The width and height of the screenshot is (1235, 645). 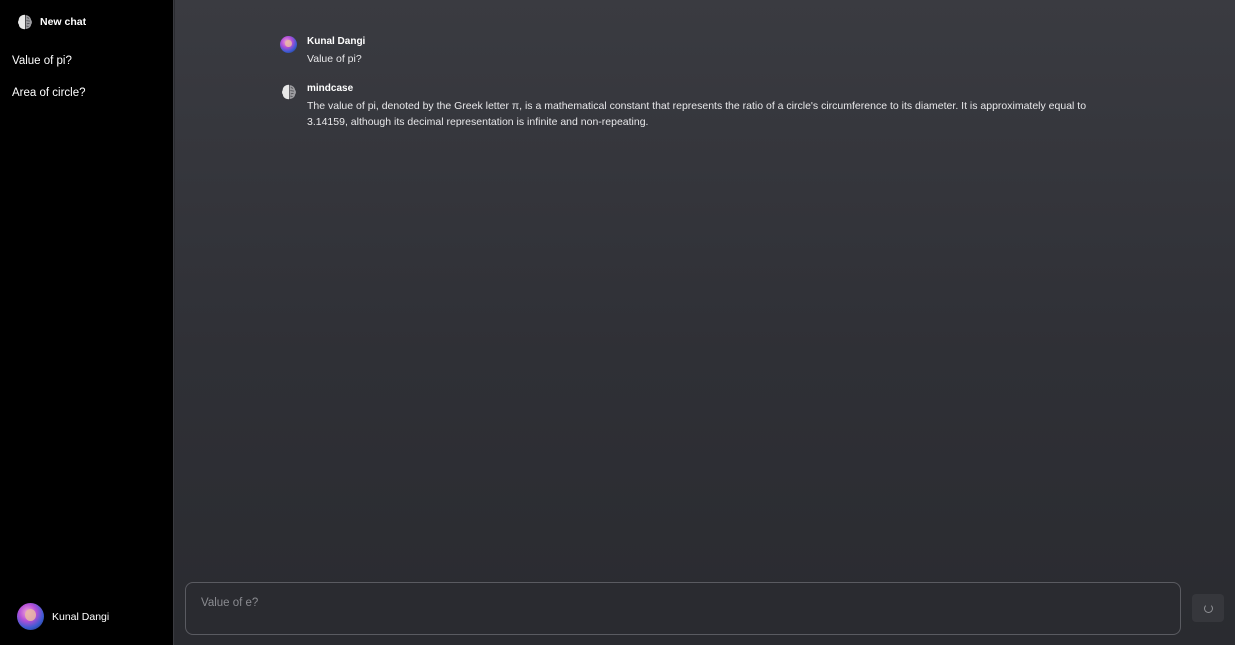 I want to click on user-avatar-icon, so click(x=288, y=44).